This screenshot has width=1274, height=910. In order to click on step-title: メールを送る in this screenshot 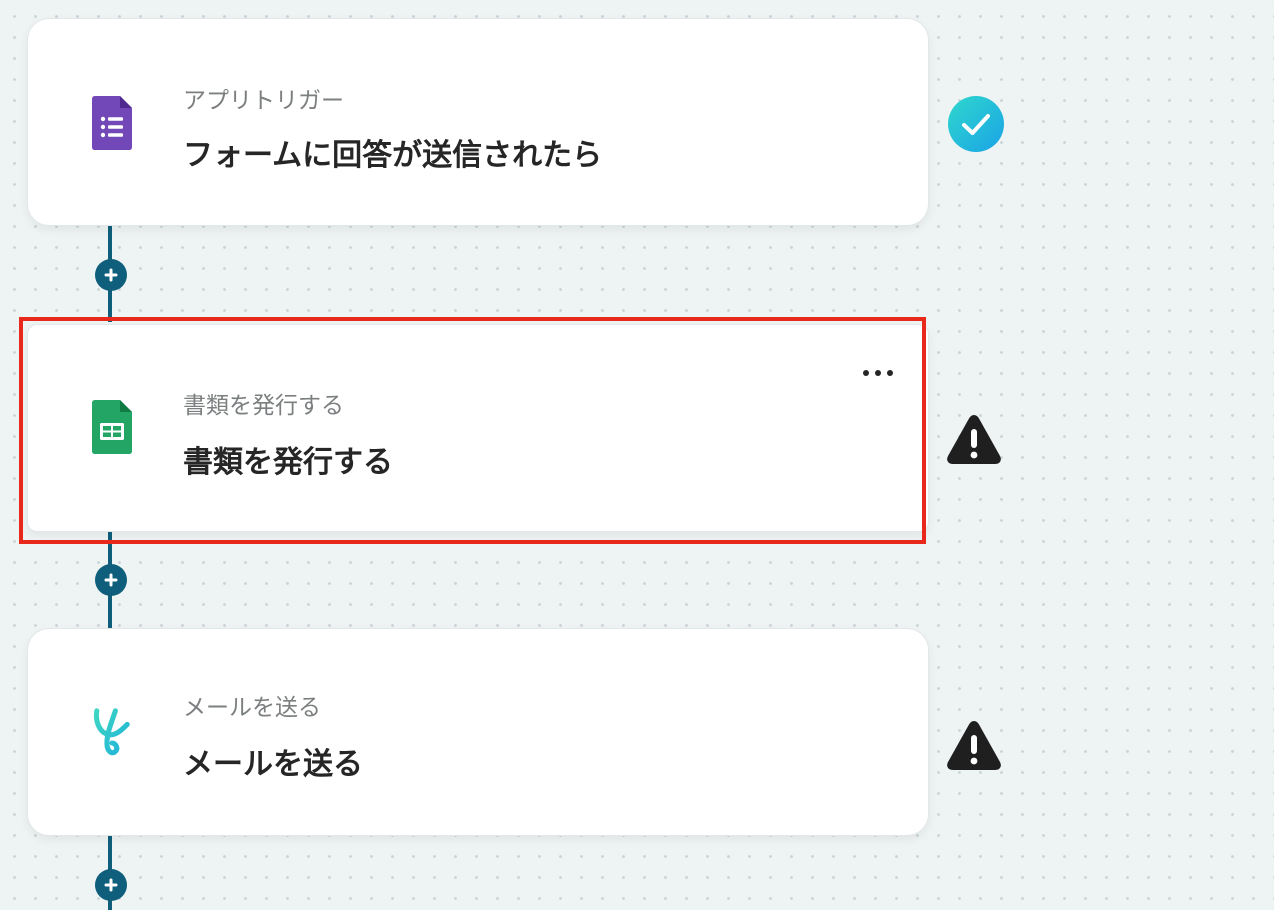, I will do `click(273, 764)`.